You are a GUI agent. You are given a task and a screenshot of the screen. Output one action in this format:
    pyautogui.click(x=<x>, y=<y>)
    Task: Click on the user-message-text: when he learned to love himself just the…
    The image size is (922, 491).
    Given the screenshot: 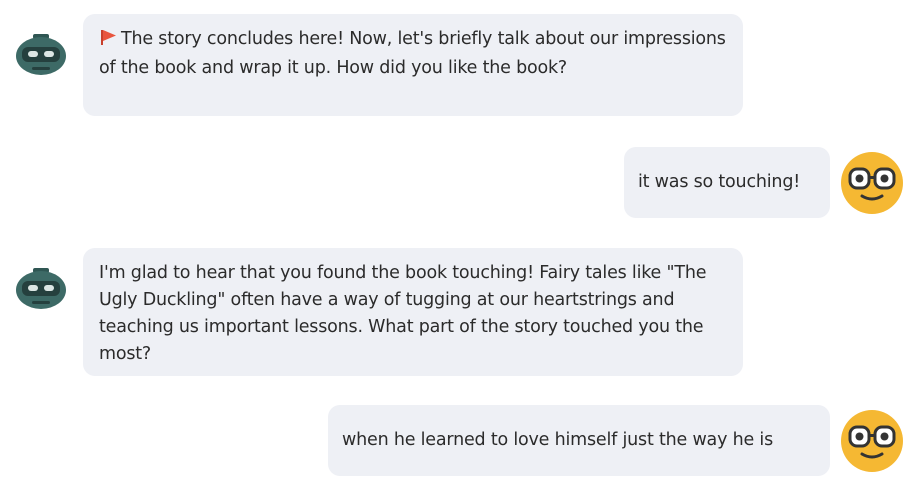 What is the action you would take?
    pyautogui.click(x=558, y=440)
    